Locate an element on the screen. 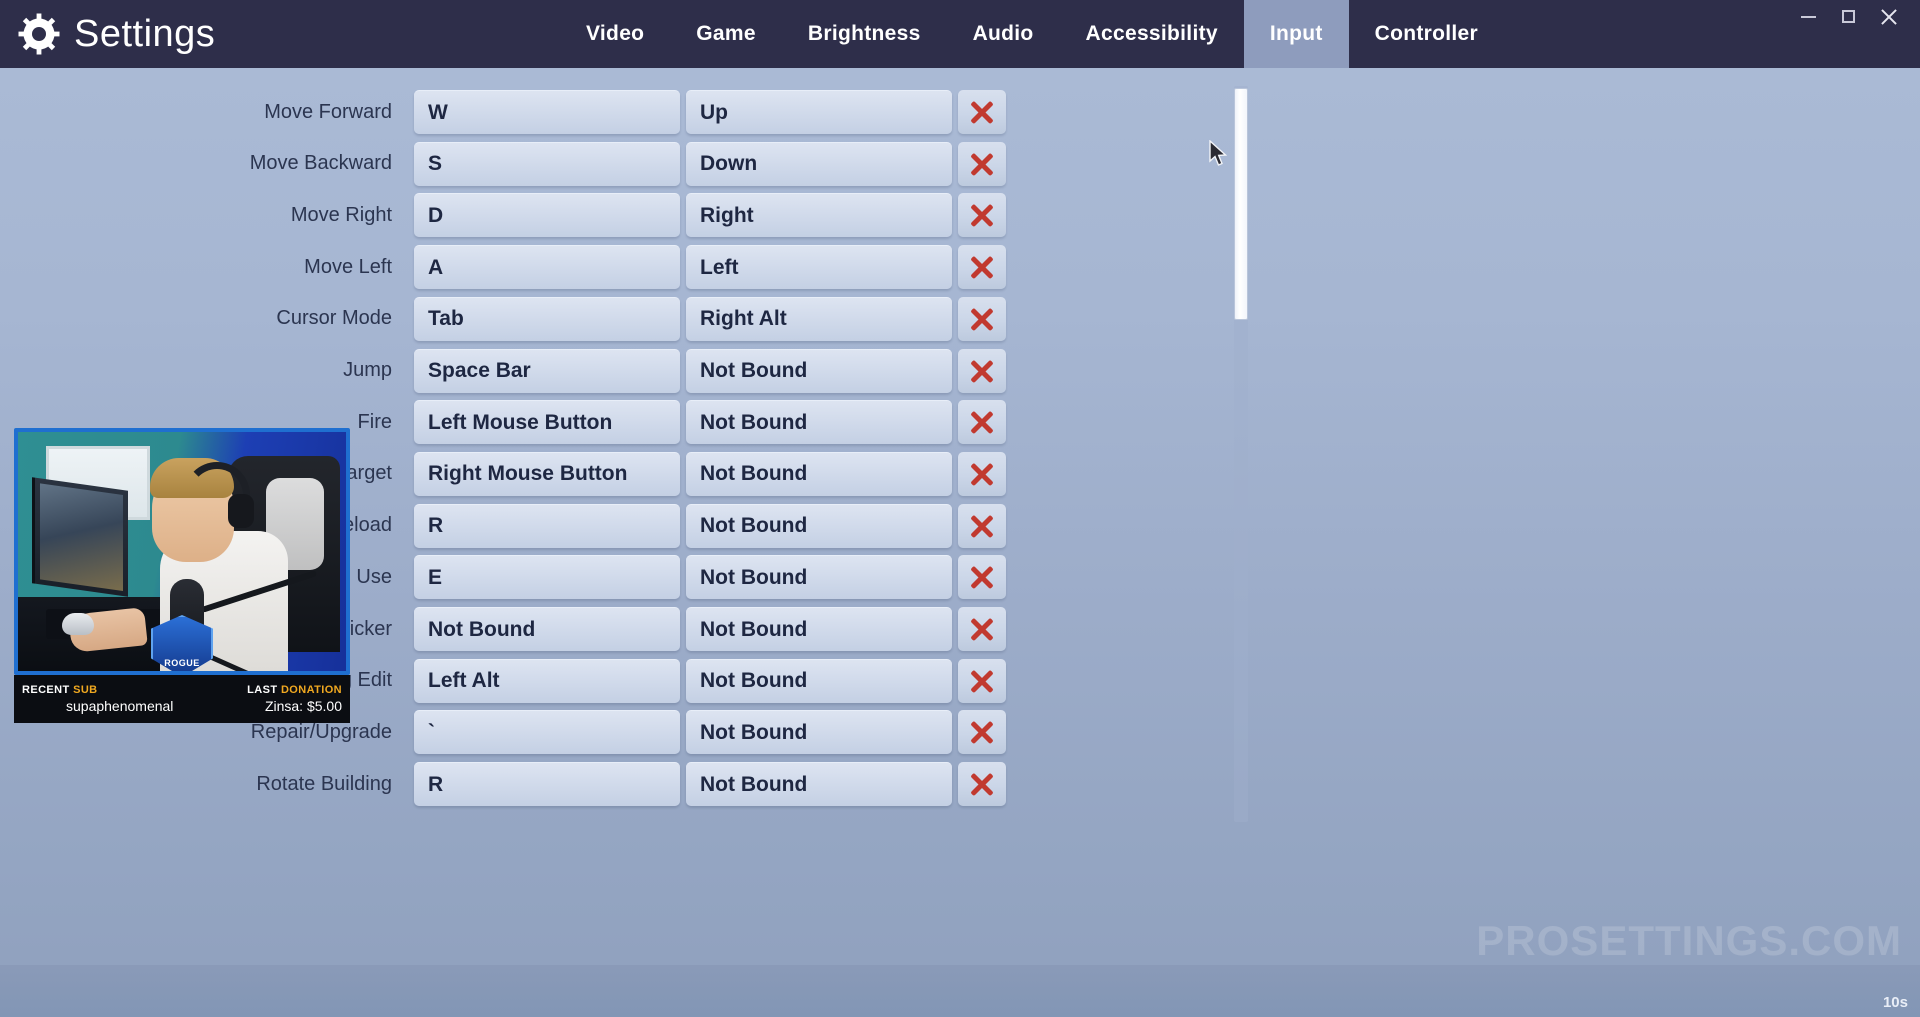  primary-binding-field: Left Alt is located at coordinates (547, 680).